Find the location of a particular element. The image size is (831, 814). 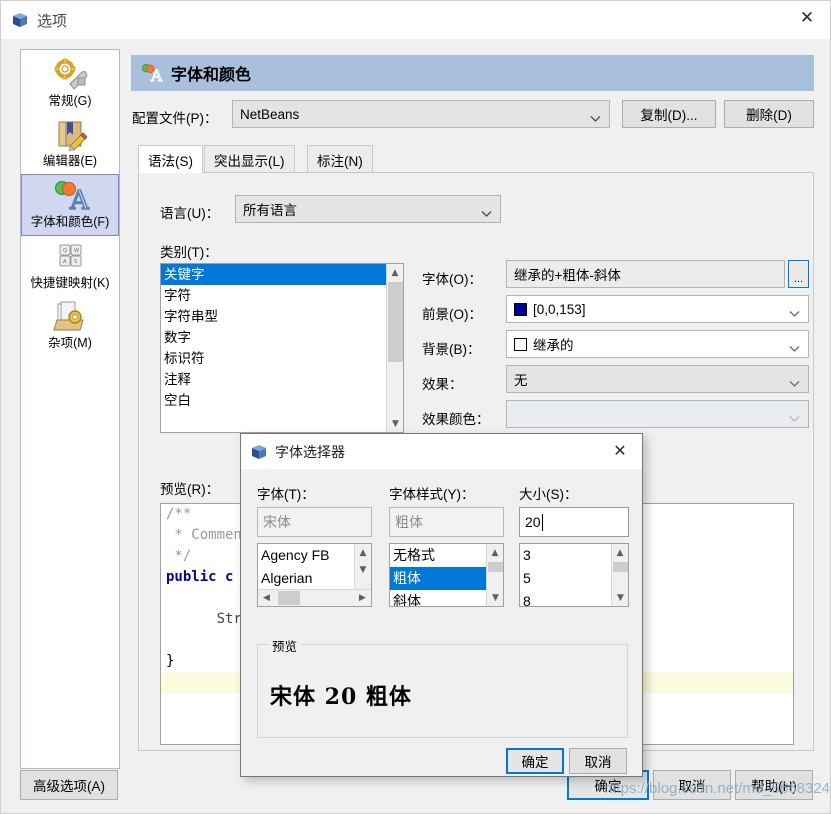

sidebar-item-editor: 编辑器(E) is located at coordinates (70, 144).